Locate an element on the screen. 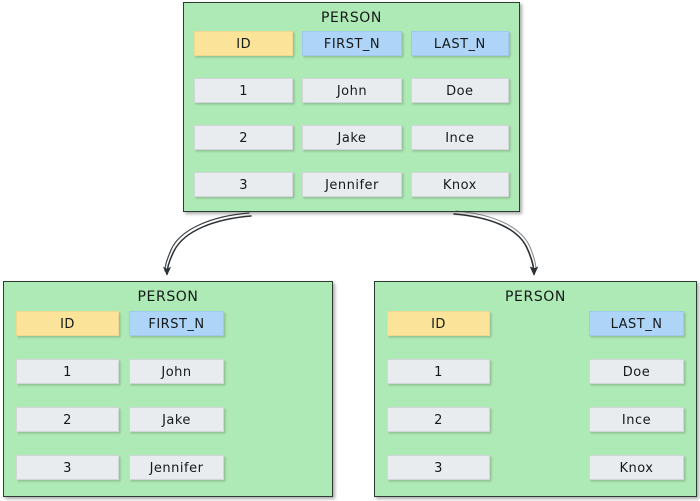  table-row: 1 Doe is located at coordinates (535, 371).